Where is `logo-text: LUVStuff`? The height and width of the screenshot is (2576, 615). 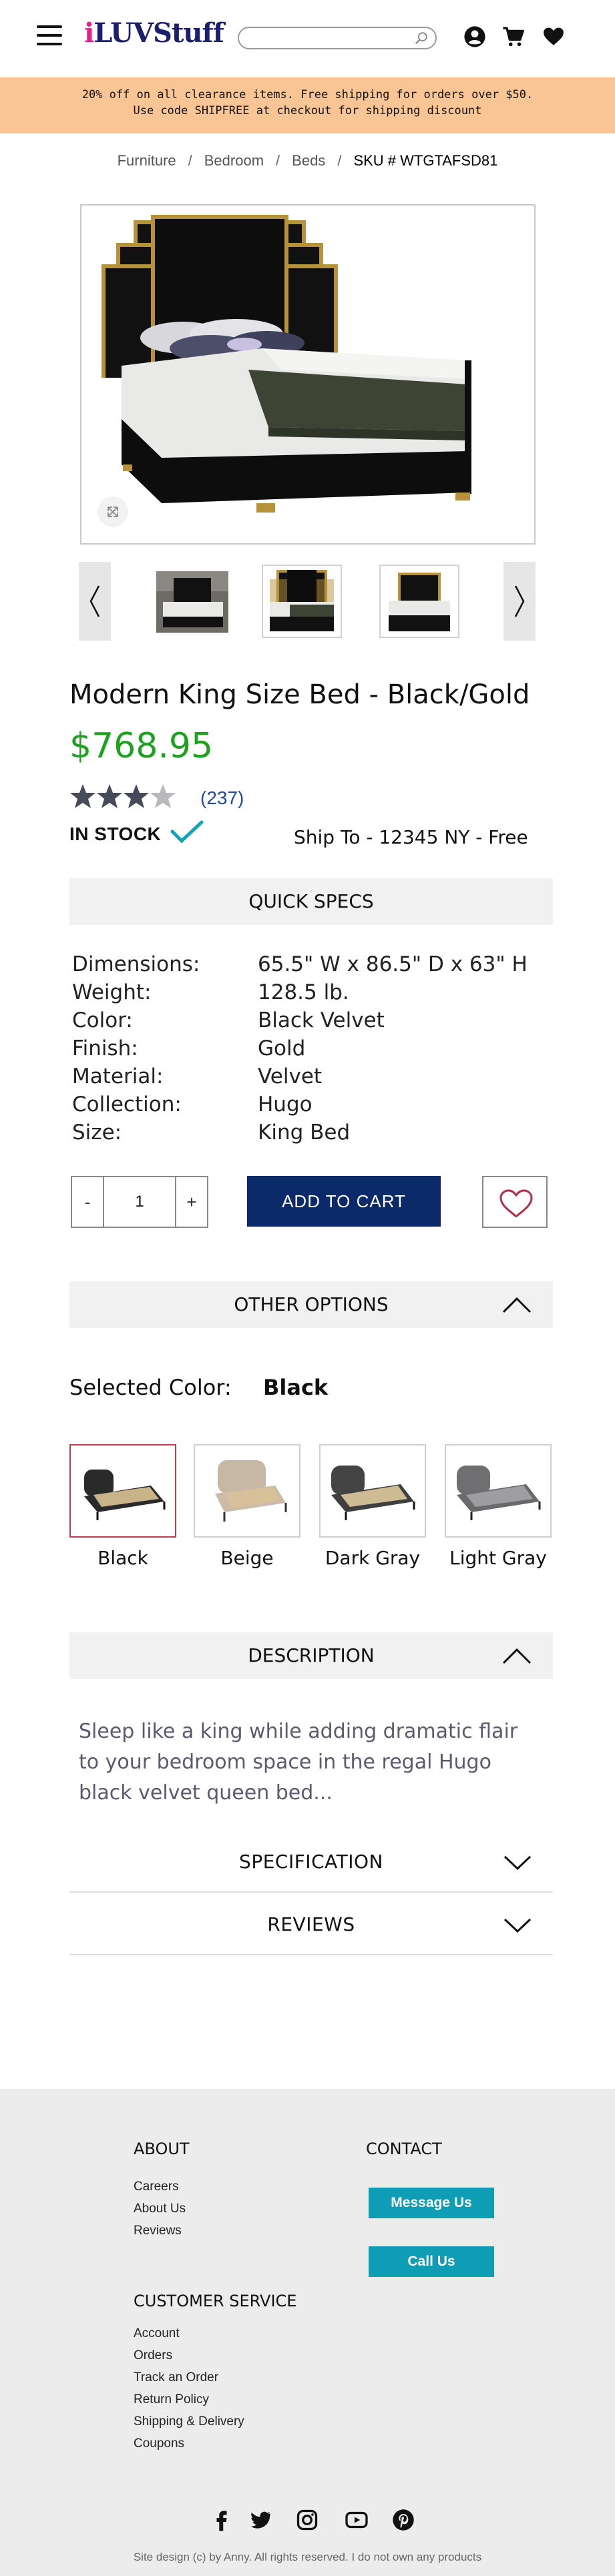 logo-text: LUVStuff is located at coordinates (158, 33).